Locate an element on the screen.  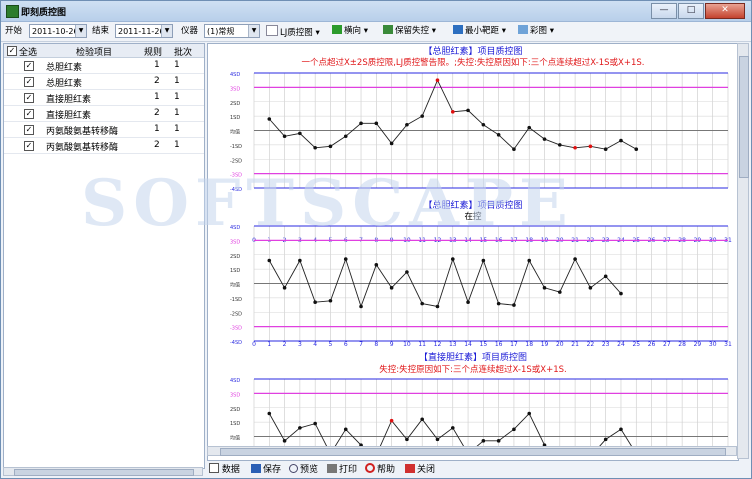
min-range-button: 最小靶距 ▾ is located at coordinates (479, 31).